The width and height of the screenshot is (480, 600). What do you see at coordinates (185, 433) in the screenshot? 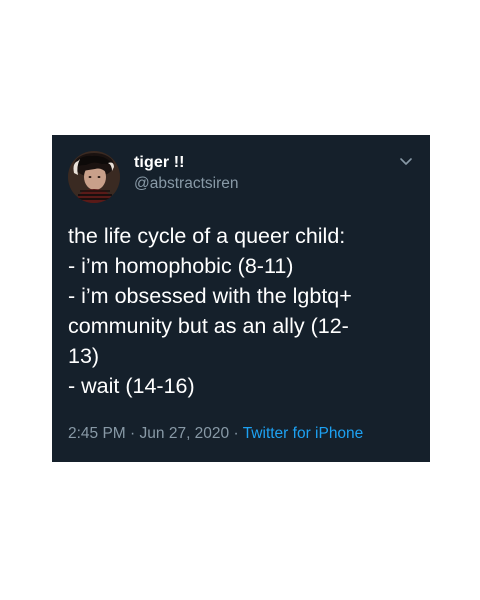
I see `tweet-date: Jun 27, 2020` at bounding box center [185, 433].